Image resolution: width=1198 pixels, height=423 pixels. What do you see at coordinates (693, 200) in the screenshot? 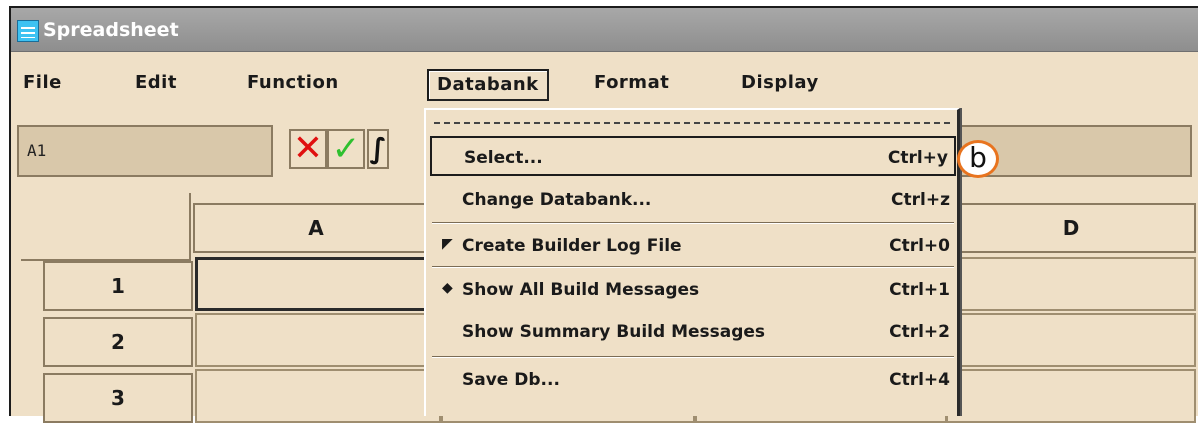
I see `menu-item-change-databank: Change Databank... Ctrl+z` at bounding box center [693, 200].